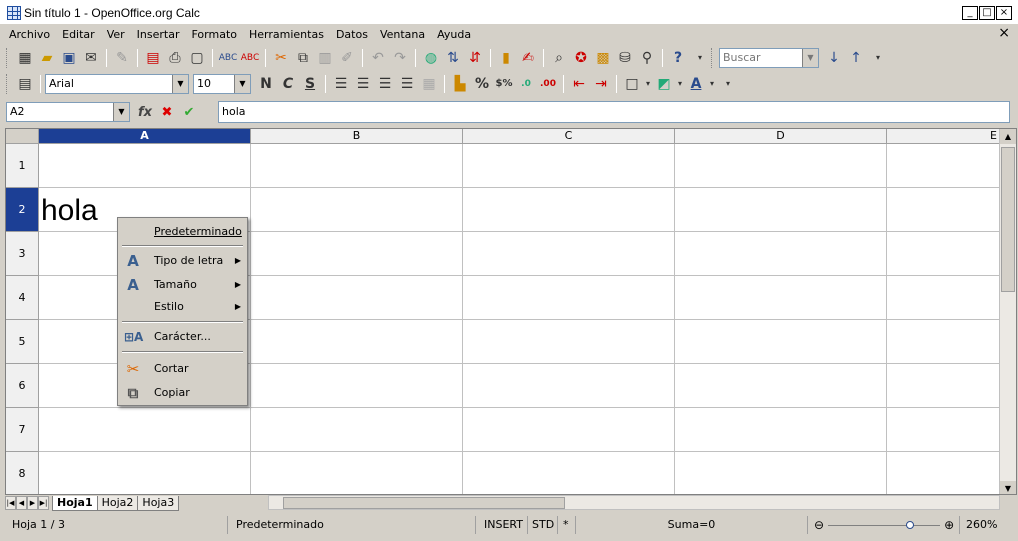 The height and width of the screenshot is (541, 1018). I want to click on standard-format-button: $%, so click(504, 84).